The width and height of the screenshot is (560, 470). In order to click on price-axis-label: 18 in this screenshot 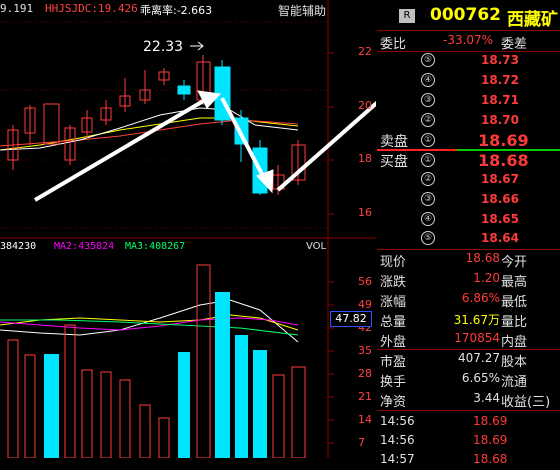, I will do `click(365, 158)`.